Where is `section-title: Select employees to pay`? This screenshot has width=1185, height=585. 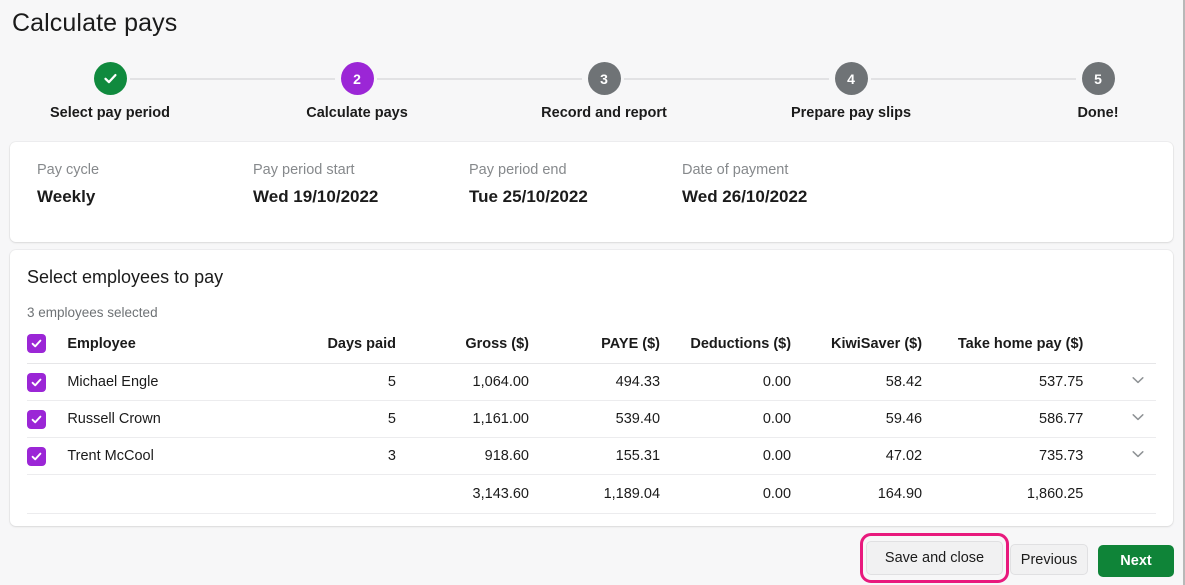
section-title: Select employees to pay is located at coordinates (125, 277).